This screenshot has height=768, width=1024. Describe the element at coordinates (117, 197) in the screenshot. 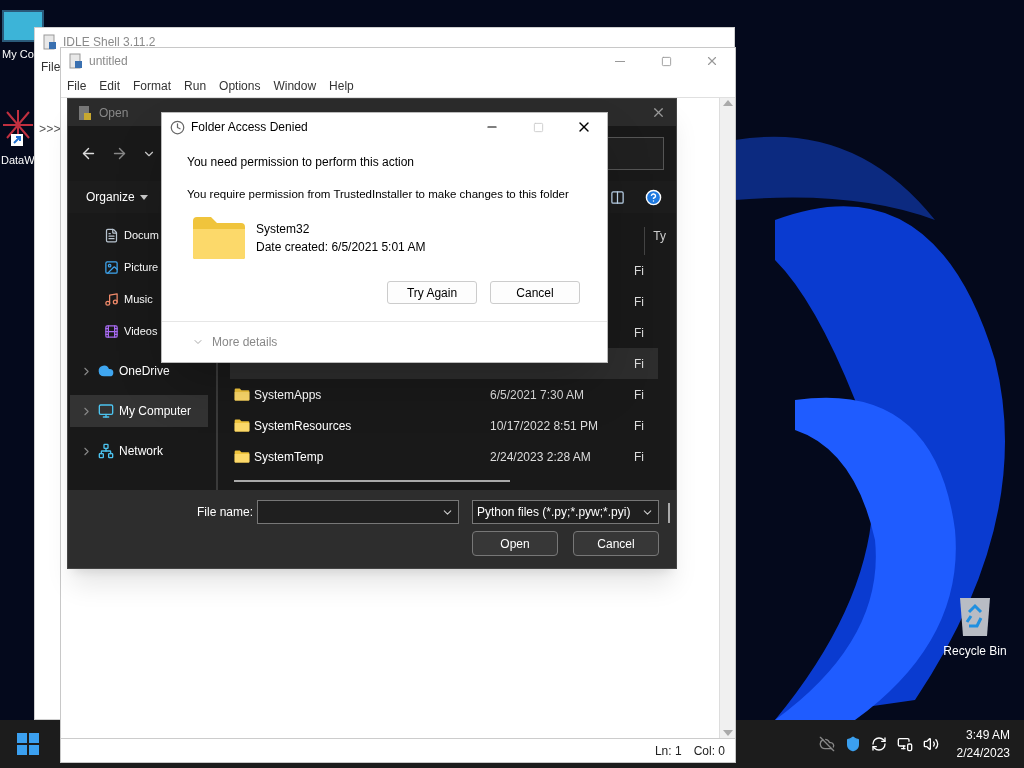

I see `organize-button: Organize` at that location.